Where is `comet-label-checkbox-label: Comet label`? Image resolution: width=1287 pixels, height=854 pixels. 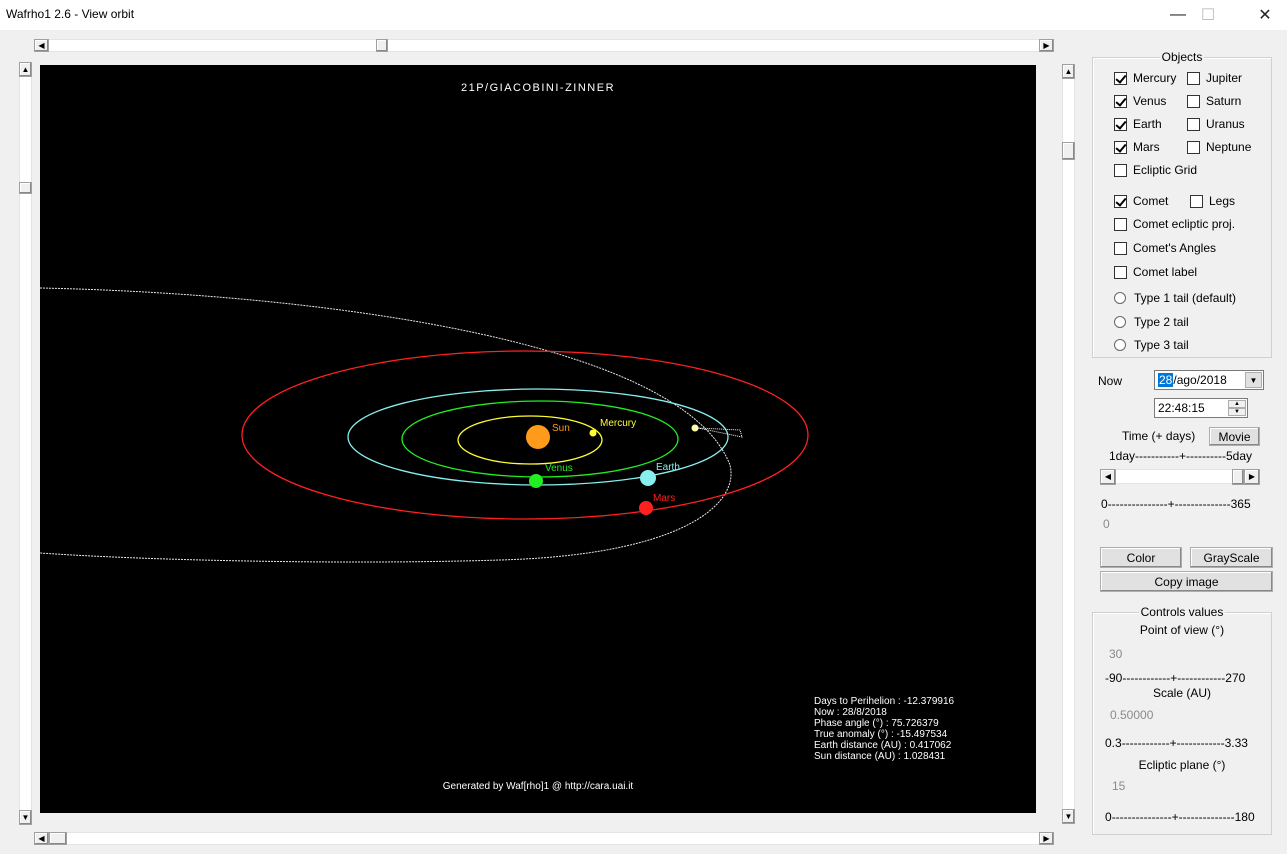
comet-label-checkbox-label: Comet label is located at coordinates (1165, 272).